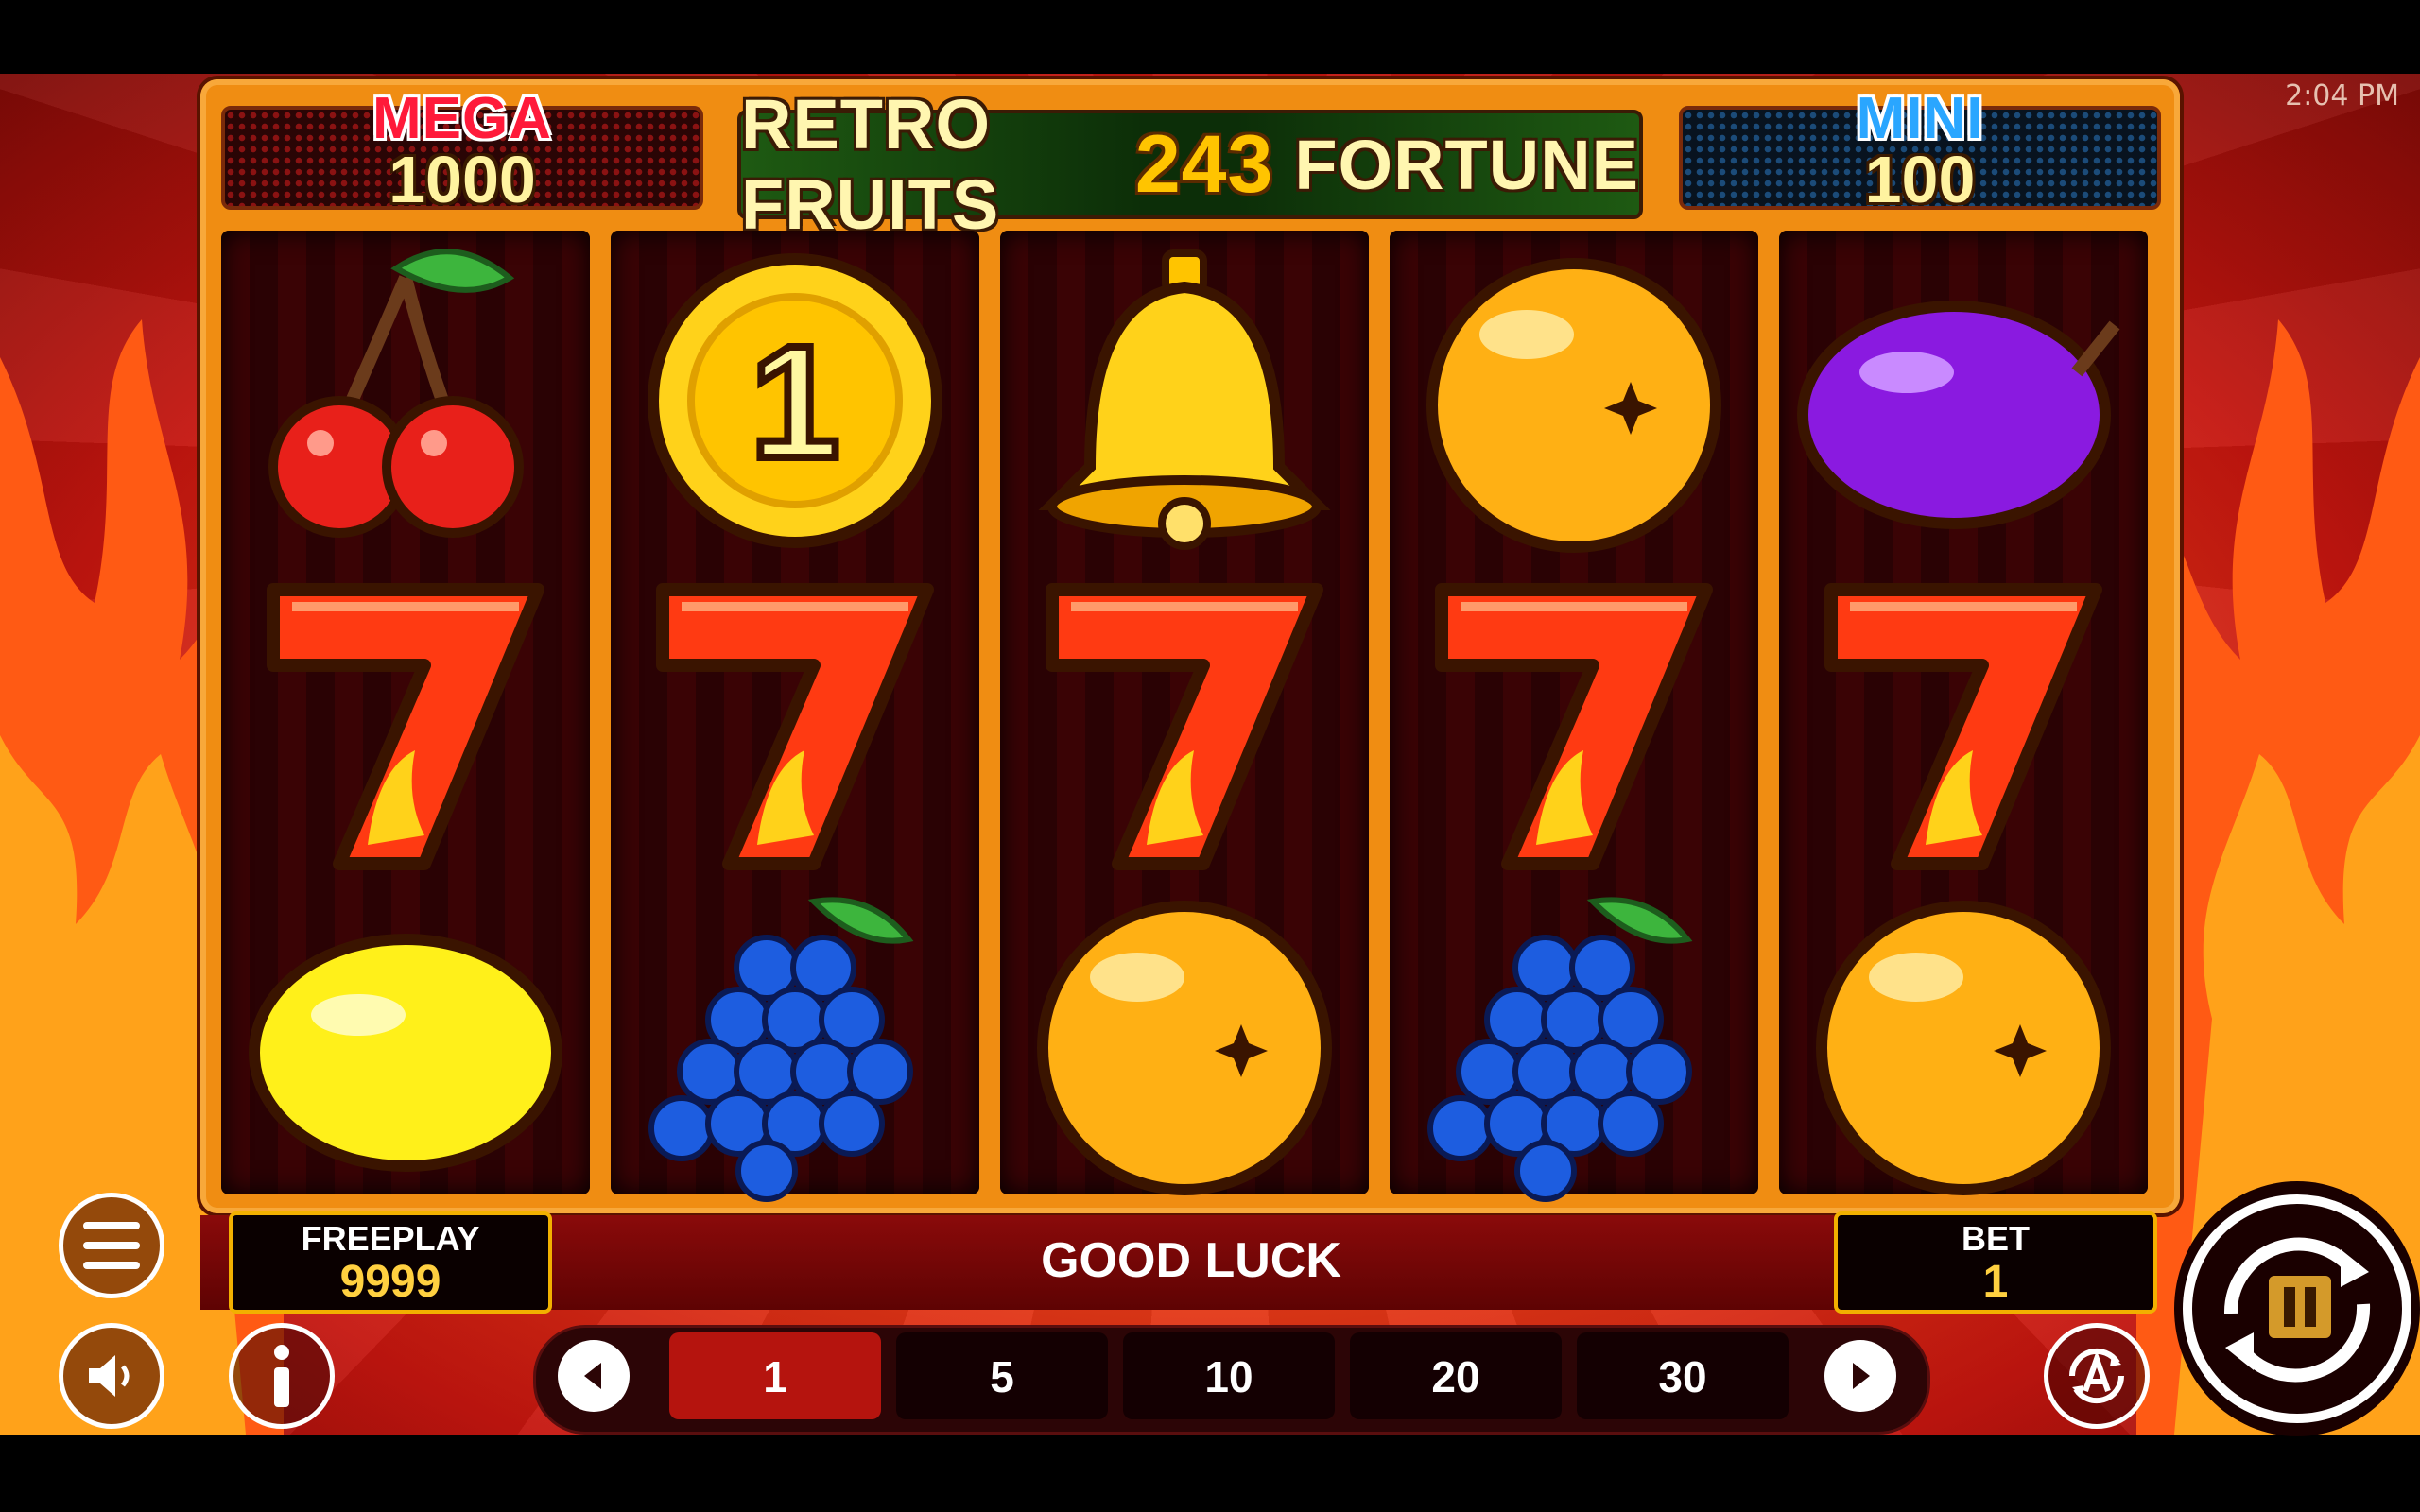 The width and height of the screenshot is (2420, 1512). Describe the element at coordinates (405, 400) in the screenshot. I see `symbol-cherry` at that location.